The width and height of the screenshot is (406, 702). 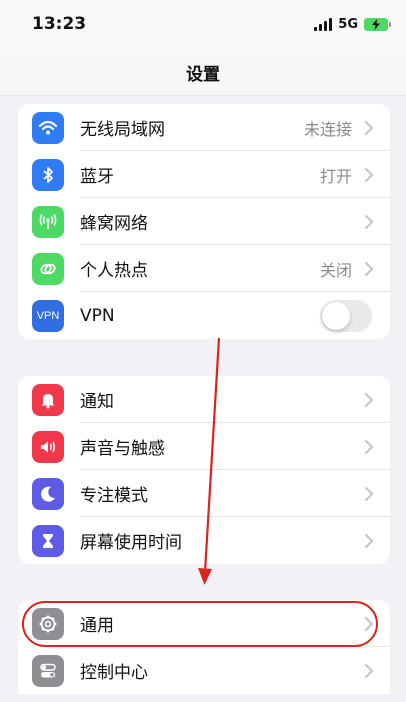 I want to click on cellular-label: 蜂窝网络, so click(x=114, y=224).